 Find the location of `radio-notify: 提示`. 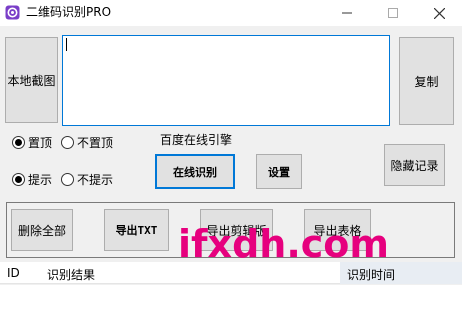

radio-notify: 提示 is located at coordinates (32, 179).